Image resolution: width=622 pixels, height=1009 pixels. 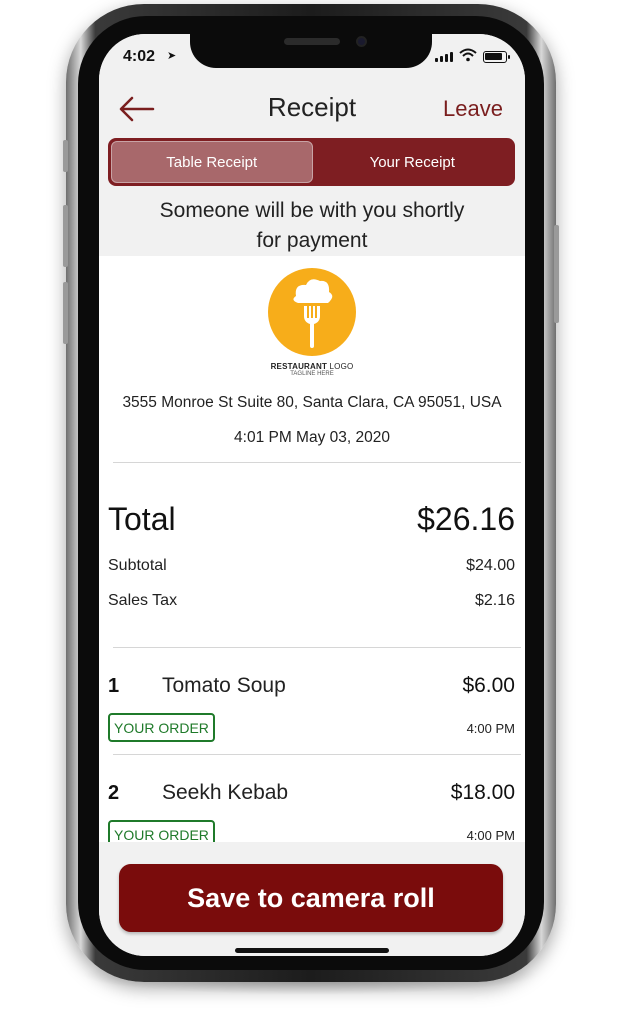 I want to click on leave-button: Leave, so click(x=473, y=109).